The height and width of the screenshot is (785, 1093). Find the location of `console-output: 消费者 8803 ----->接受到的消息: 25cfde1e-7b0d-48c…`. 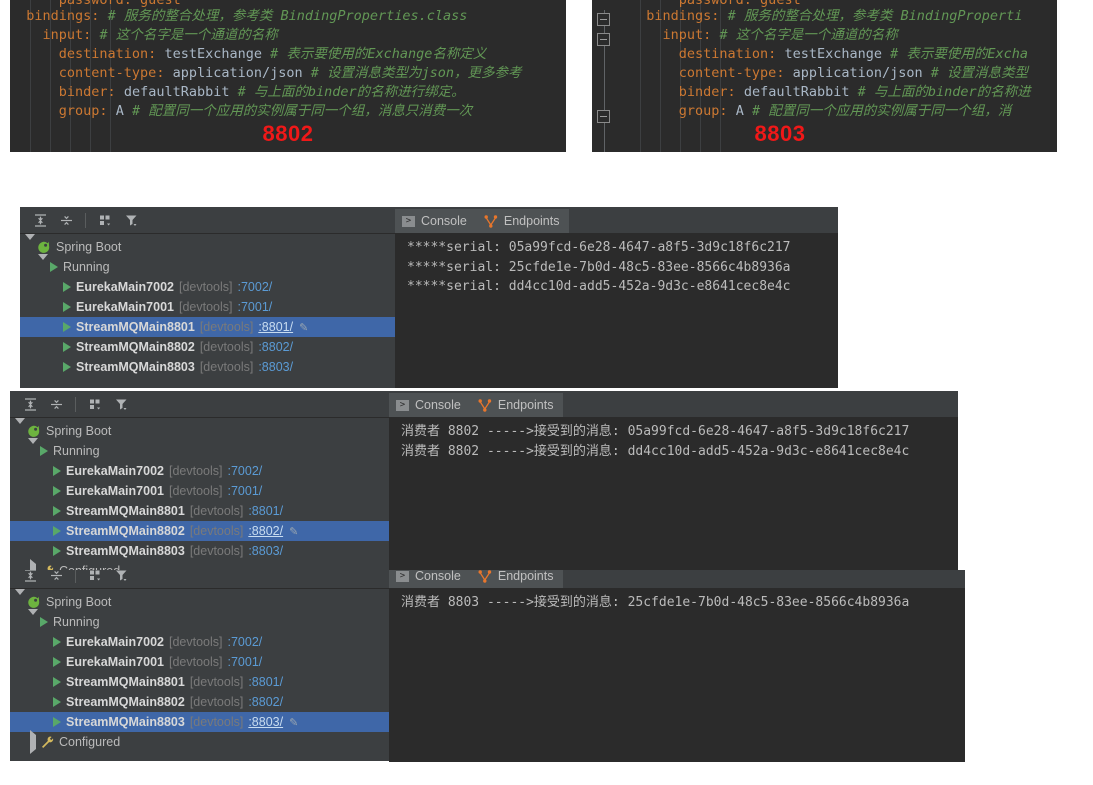

console-output: 消费者 8803 ----->接受到的消息: 25cfde1e-7b0d-48c… is located at coordinates (677, 675).